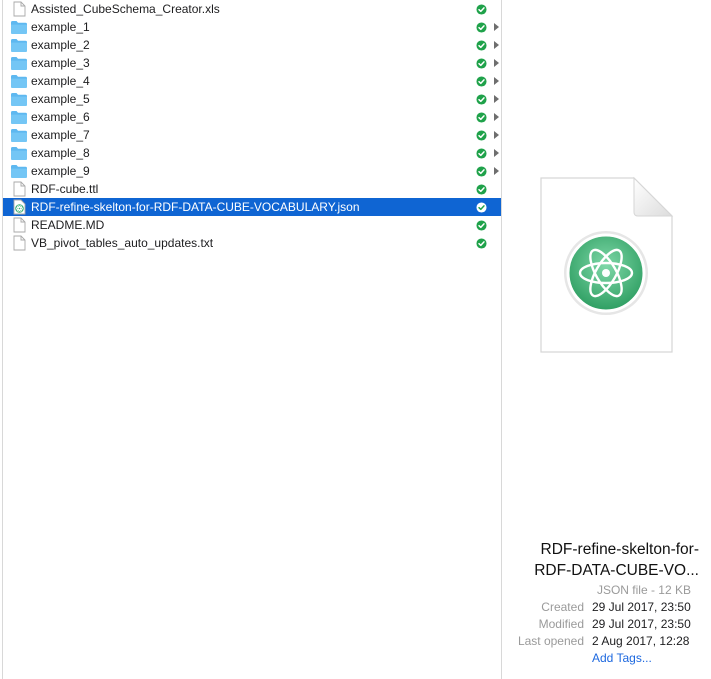 The width and height of the screenshot is (711, 679). I want to click on file-name: VB_pivot_tables_auto_updates.txt, so click(122, 243).